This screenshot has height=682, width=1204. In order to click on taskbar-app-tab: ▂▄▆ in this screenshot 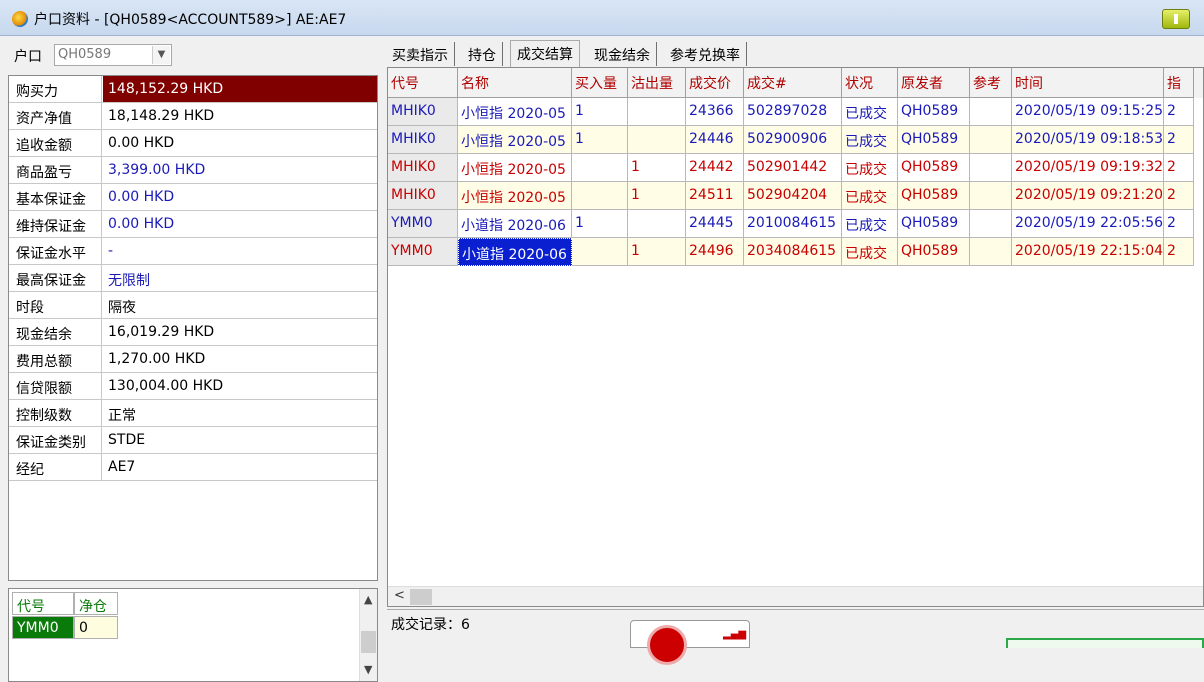, I will do `click(690, 642)`.